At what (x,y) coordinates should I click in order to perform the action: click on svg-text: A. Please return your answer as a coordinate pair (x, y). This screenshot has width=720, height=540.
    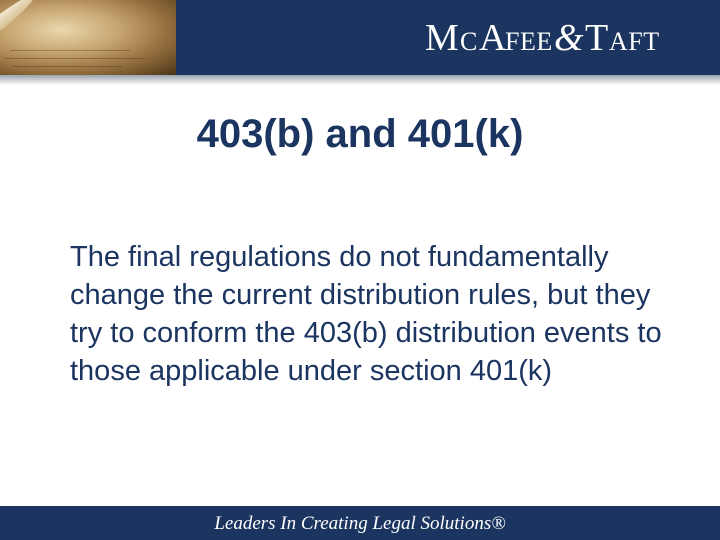
    Looking at the image, I should click on (493, 37).